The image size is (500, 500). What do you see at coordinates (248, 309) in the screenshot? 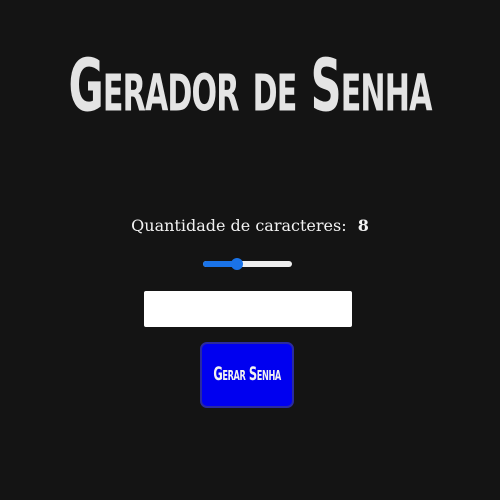
I see `password-output-field` at bounding box center [248, 309].